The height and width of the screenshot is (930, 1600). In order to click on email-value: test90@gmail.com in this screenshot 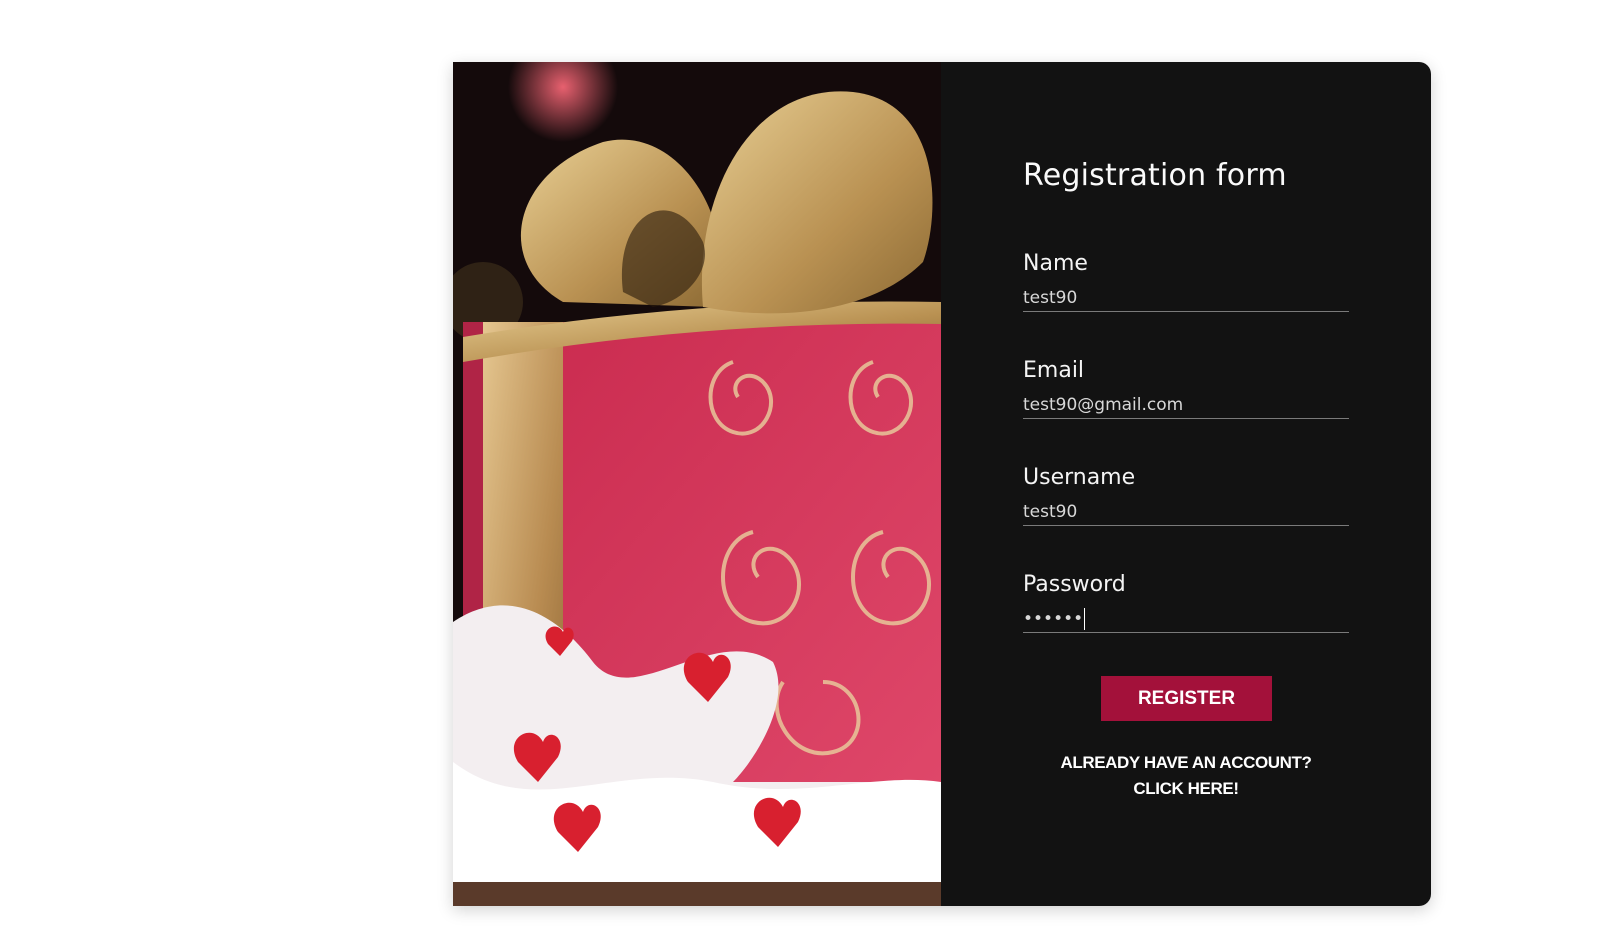, I will do `click(1103, 404)`.